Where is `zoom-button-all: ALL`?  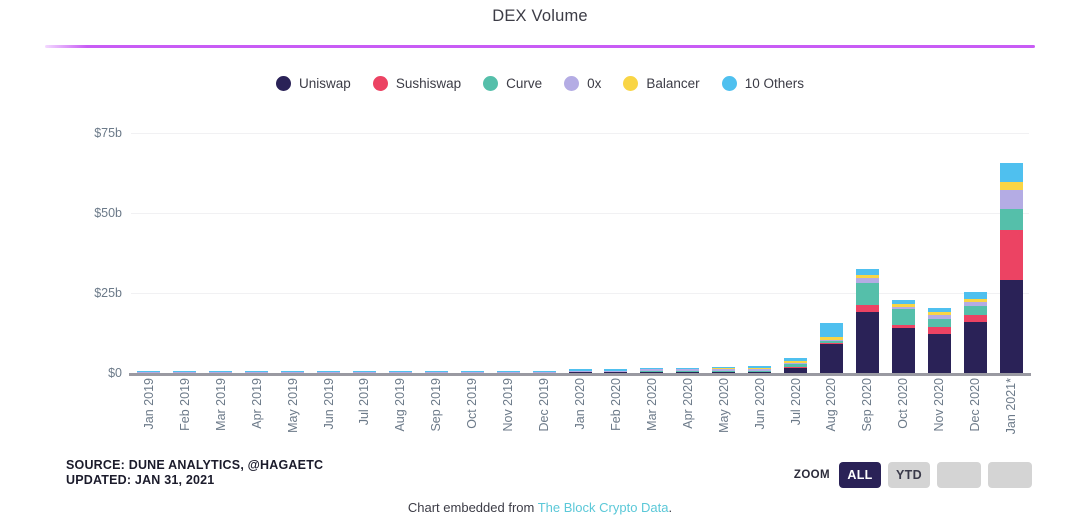
zoom-button-all: ALL is located at coordinates (860, 475).